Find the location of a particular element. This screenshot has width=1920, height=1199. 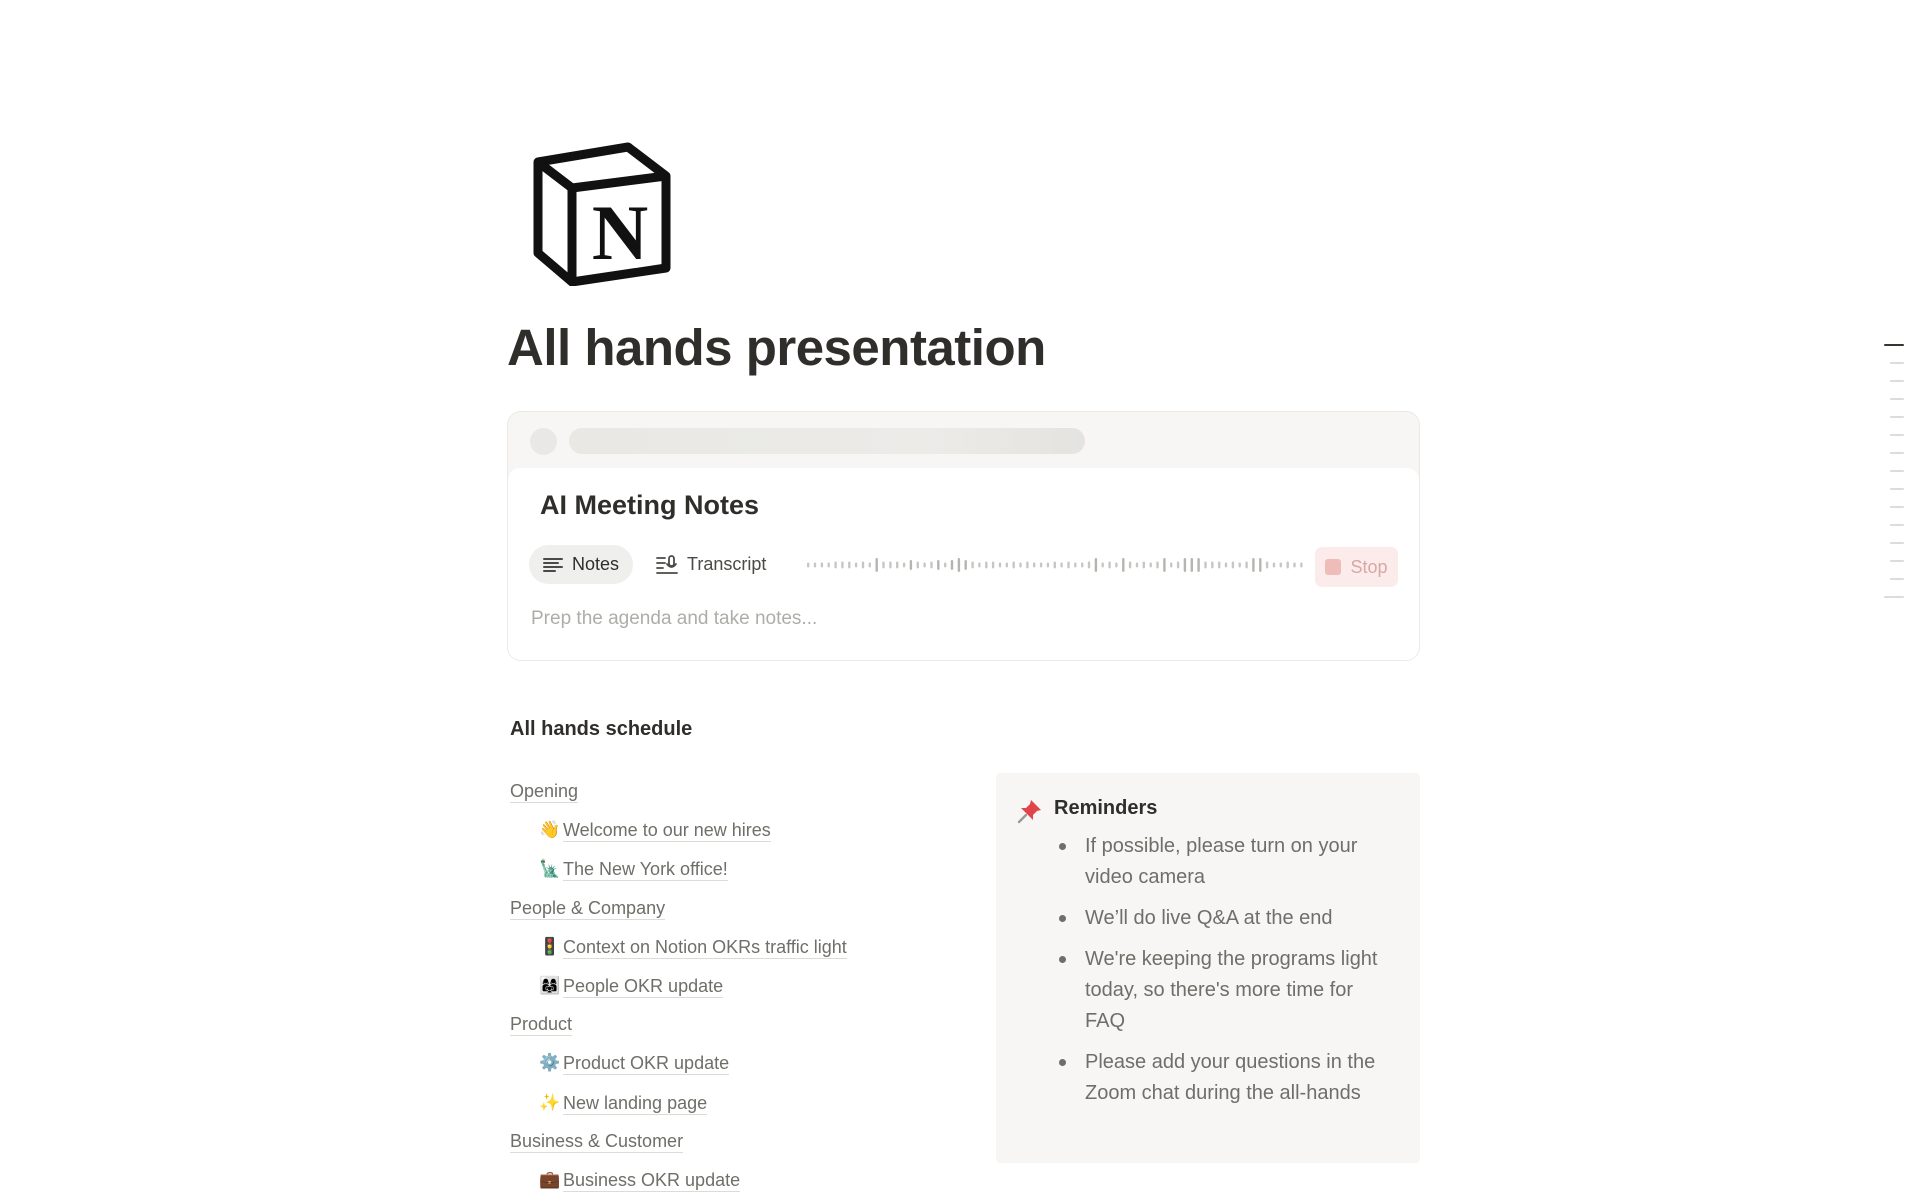

schedule-heading: All hands schedule is located at coordinates (601, 729).